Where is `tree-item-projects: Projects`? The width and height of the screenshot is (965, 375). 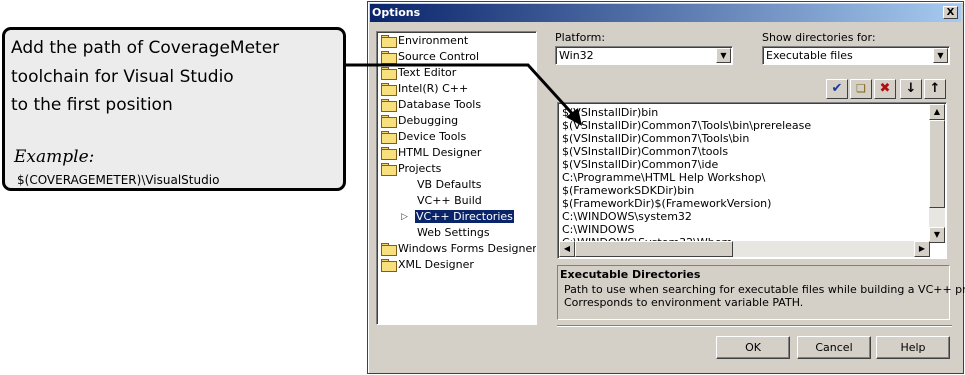 tree-item-projects: Projects is located at coordinates (411, 169).